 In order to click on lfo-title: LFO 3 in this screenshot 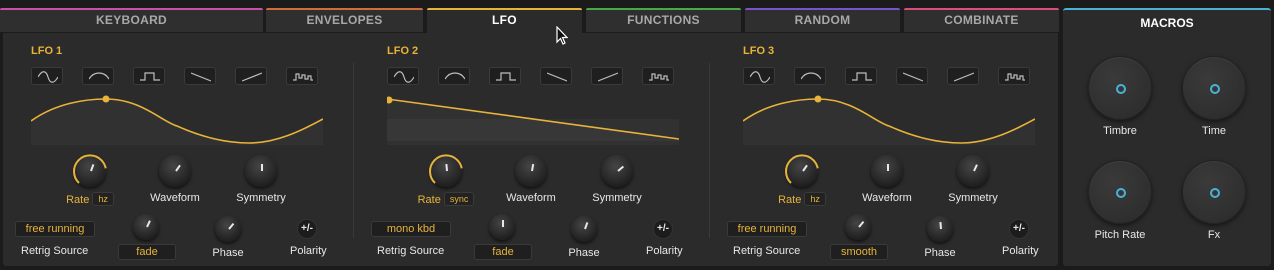, I will do `click(759, 51)`.